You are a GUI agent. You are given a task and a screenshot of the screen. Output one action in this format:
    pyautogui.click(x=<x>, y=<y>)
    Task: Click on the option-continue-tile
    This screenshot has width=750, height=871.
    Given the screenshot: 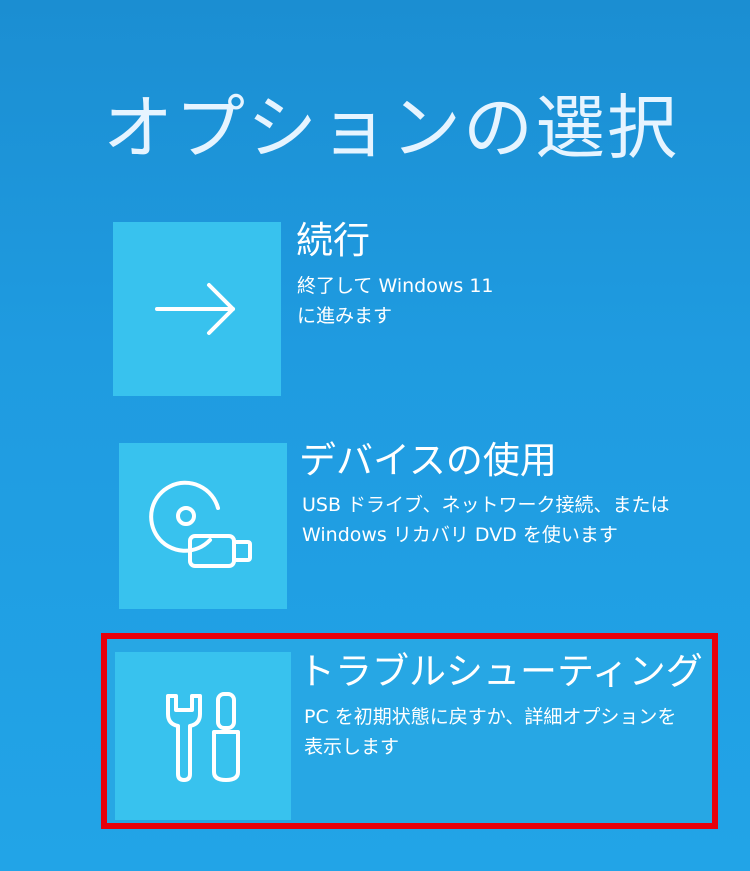 What is the action you would take?
    pyautogui.click(x=197, y=309)
    